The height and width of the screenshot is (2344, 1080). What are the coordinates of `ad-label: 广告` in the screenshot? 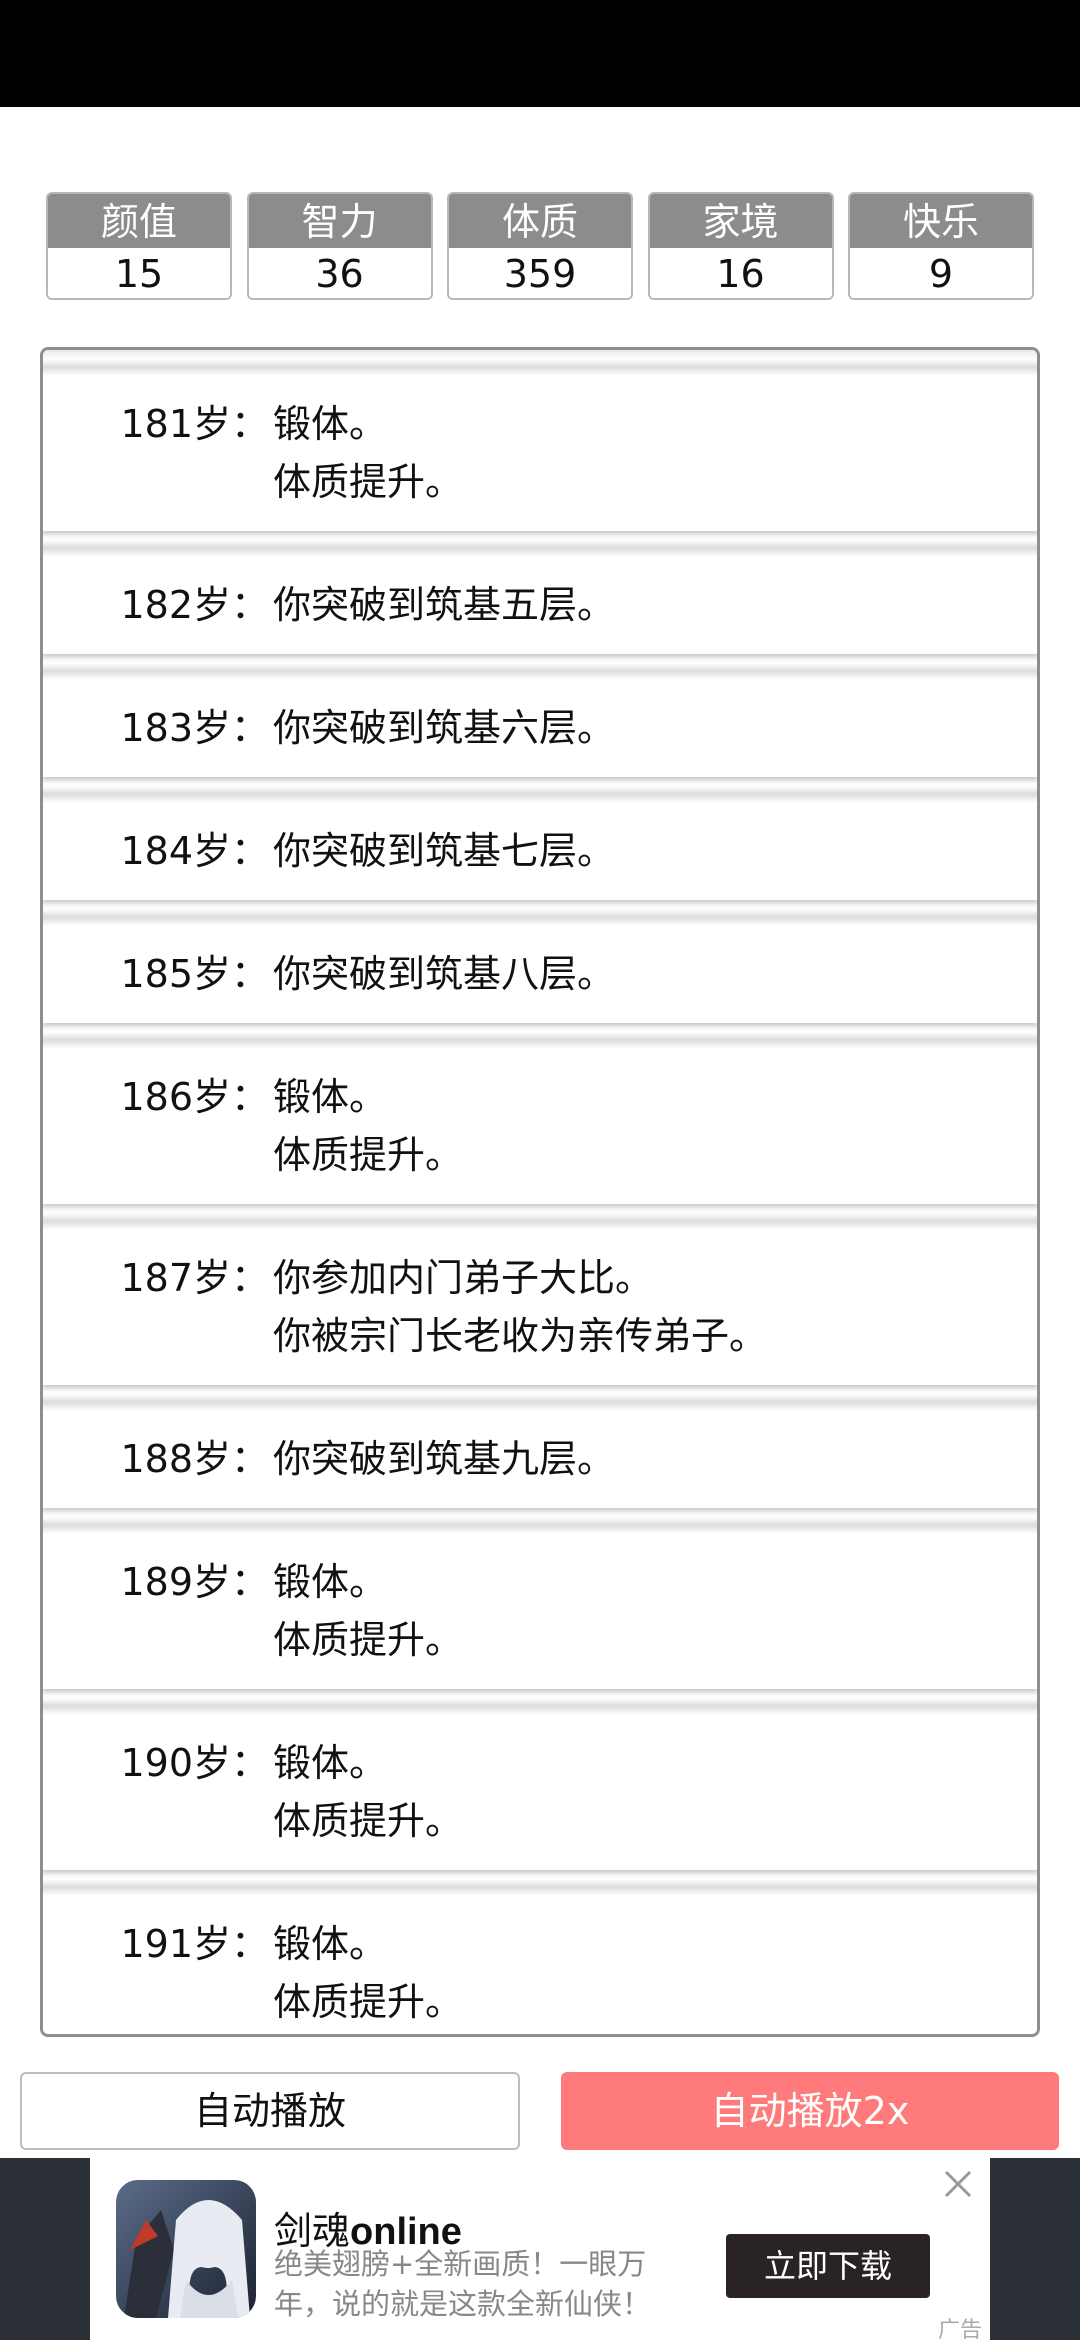 It's located at (960, 2330).